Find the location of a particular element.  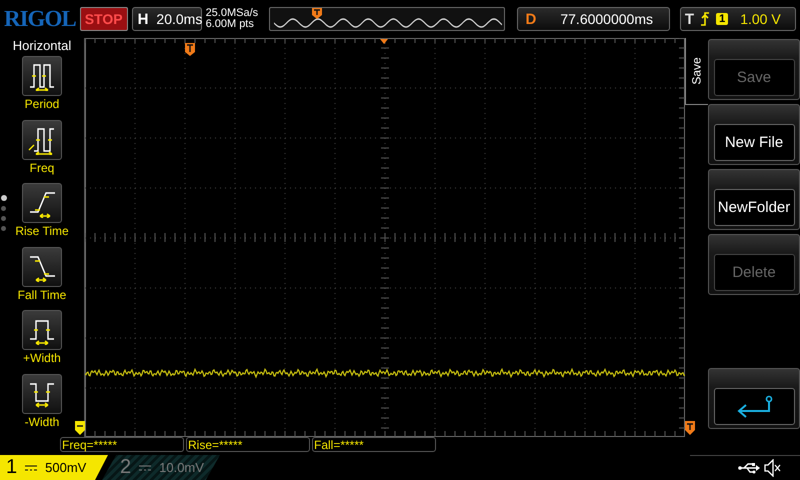

timebase-value: 20.0ms is located at coordinates (178, 19).